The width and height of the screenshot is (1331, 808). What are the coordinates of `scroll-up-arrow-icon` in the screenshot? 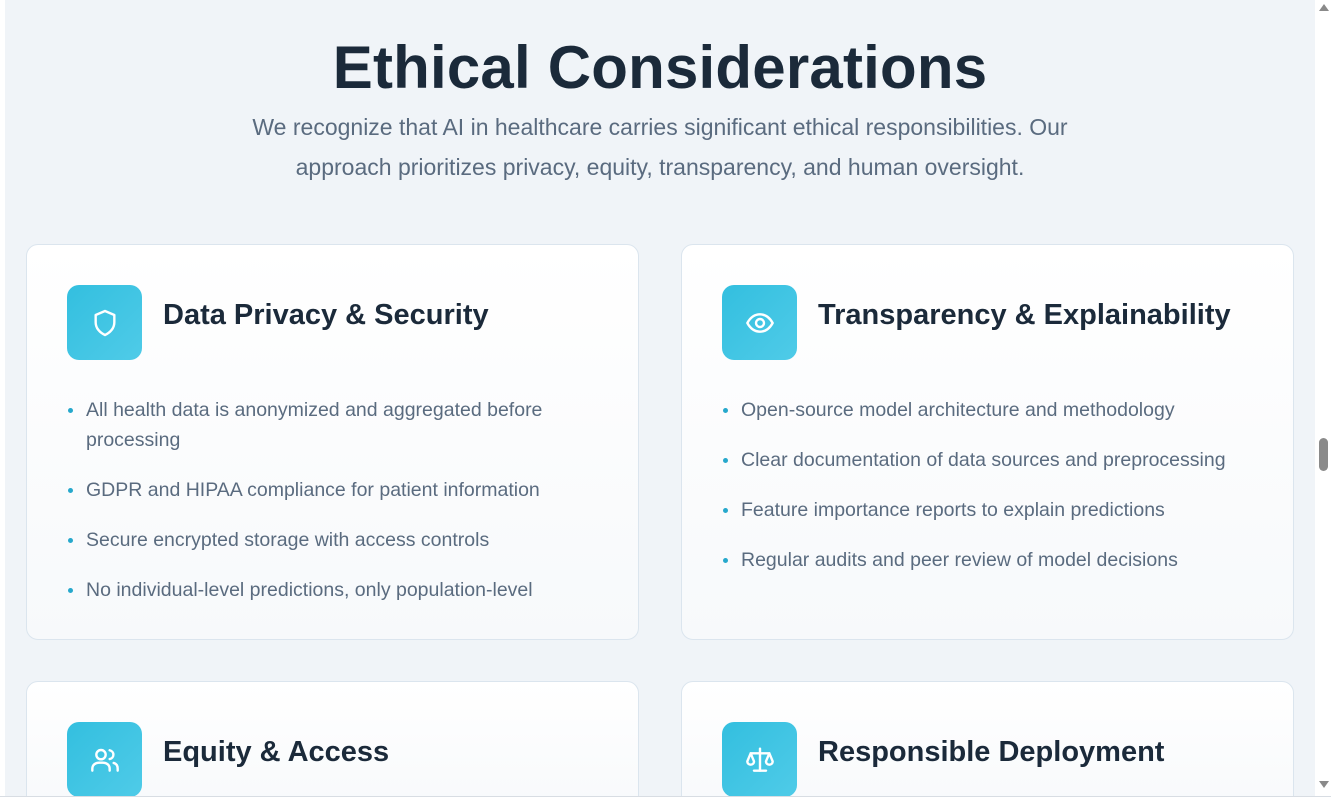 It's located at (1324, 7).